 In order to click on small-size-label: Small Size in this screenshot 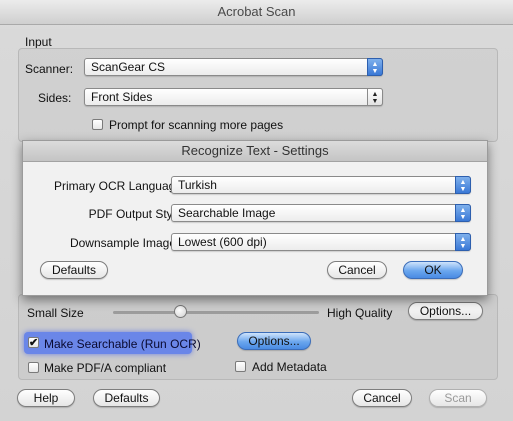, I will do `click(55, 313)`.